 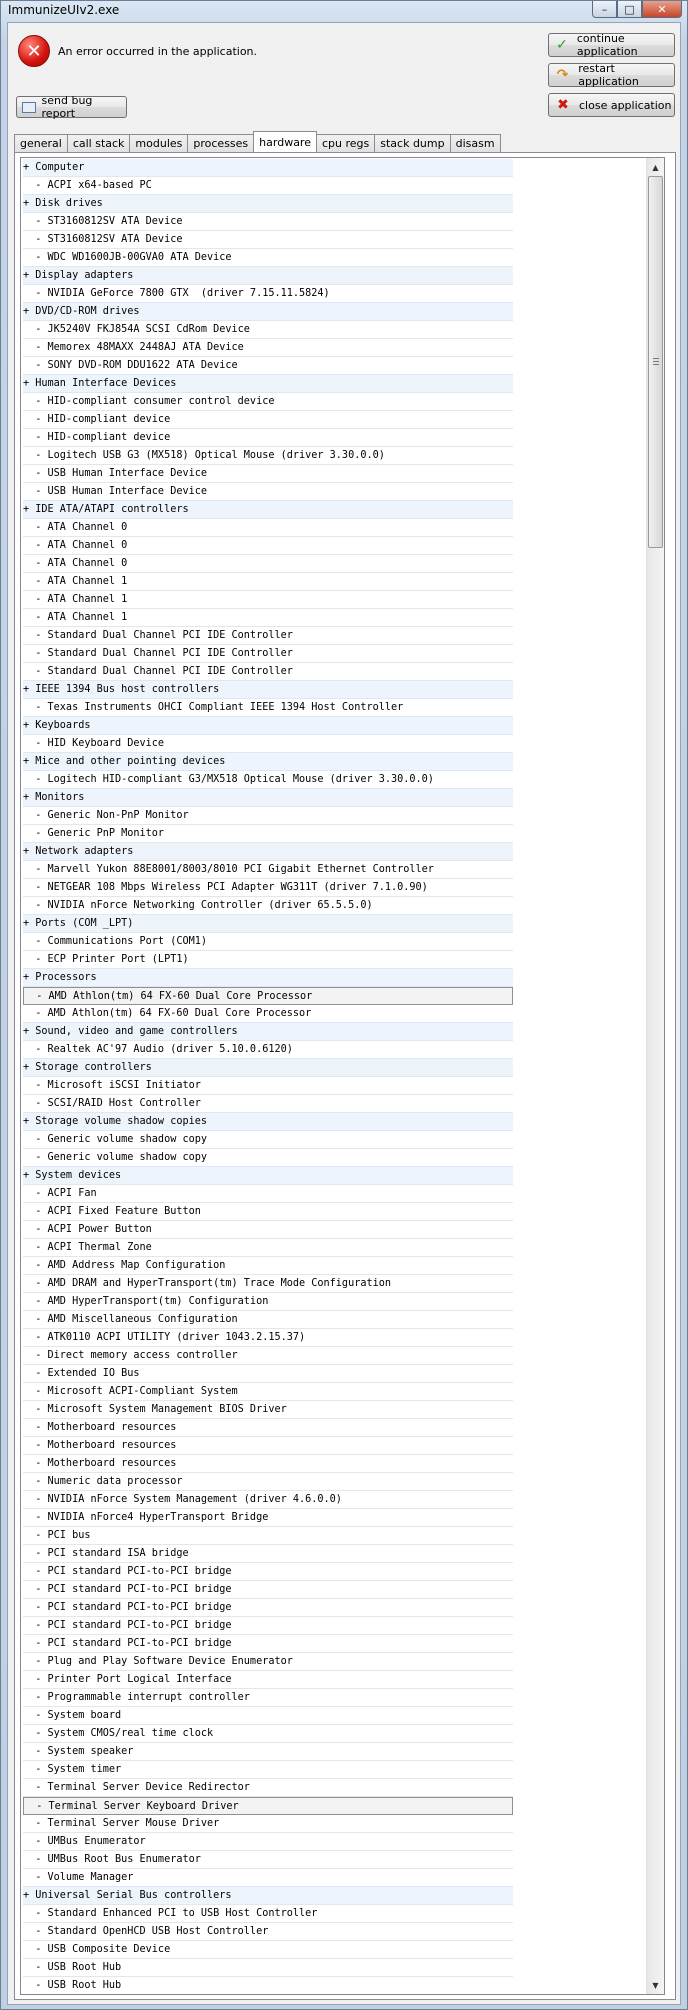 What do you see at coordinates (655, 362) in the screenshot?
I see `scrollbar-thumb` at bounding box center [655, 362].